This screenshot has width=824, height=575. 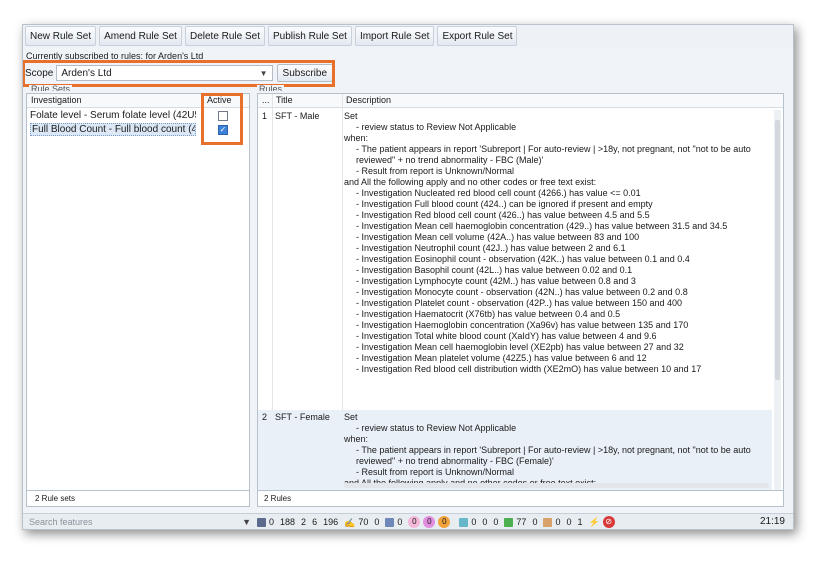 What do you see at coordinates (520, 499) in the screenshot?
I see `rules-footer: 2 Rules` at bounding box center [520, 499].